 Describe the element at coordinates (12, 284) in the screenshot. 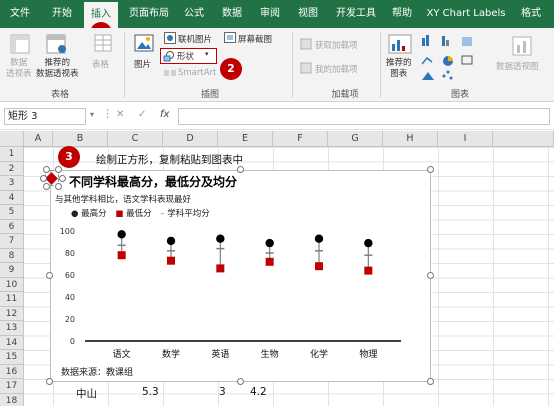

I see `row-header-10: 10` at that location.